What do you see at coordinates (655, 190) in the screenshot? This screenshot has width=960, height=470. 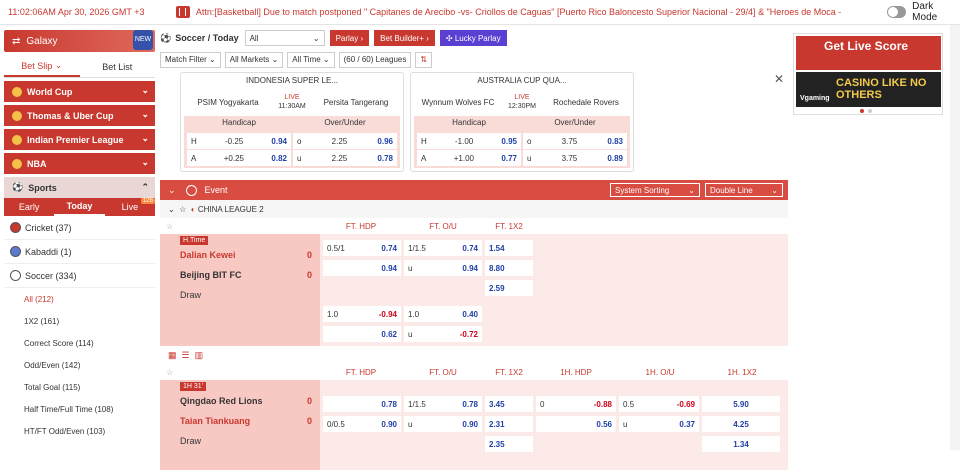 I see `system-sorting-select: System Sorting ⌄` at bounding box center [655, 190].